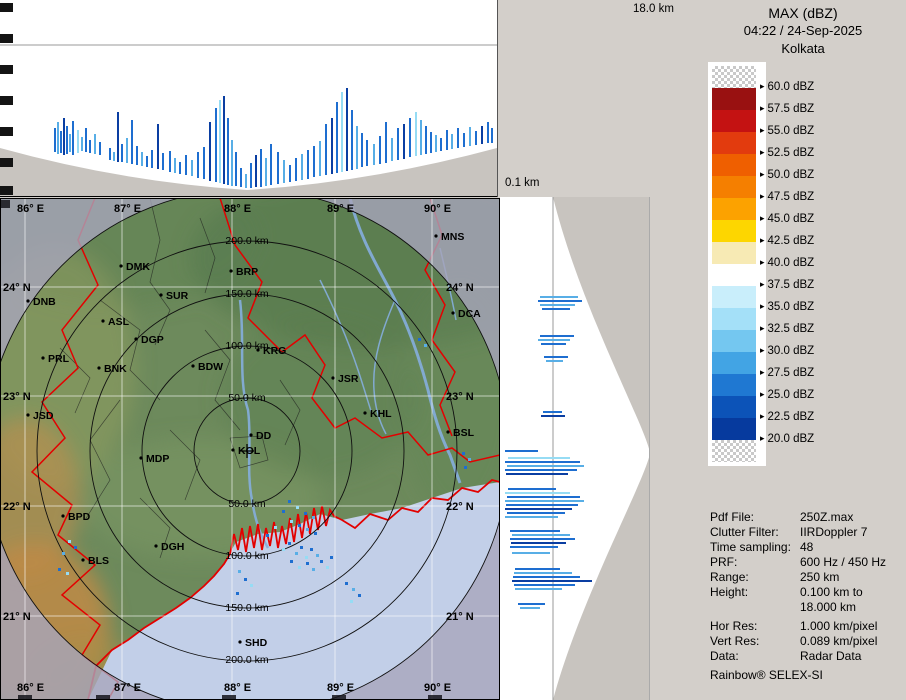  Describe the element at coordinates (17, 507) in the screenshot. I see `latitude-label-left: 22° N` at that location.